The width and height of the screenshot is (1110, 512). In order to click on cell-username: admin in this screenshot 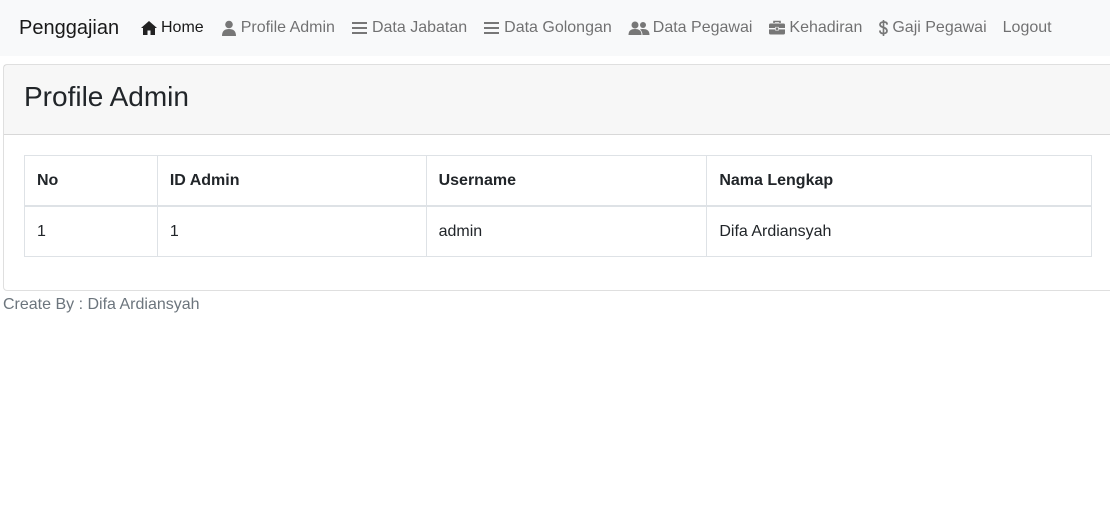, I will do `click(566, 231)`.